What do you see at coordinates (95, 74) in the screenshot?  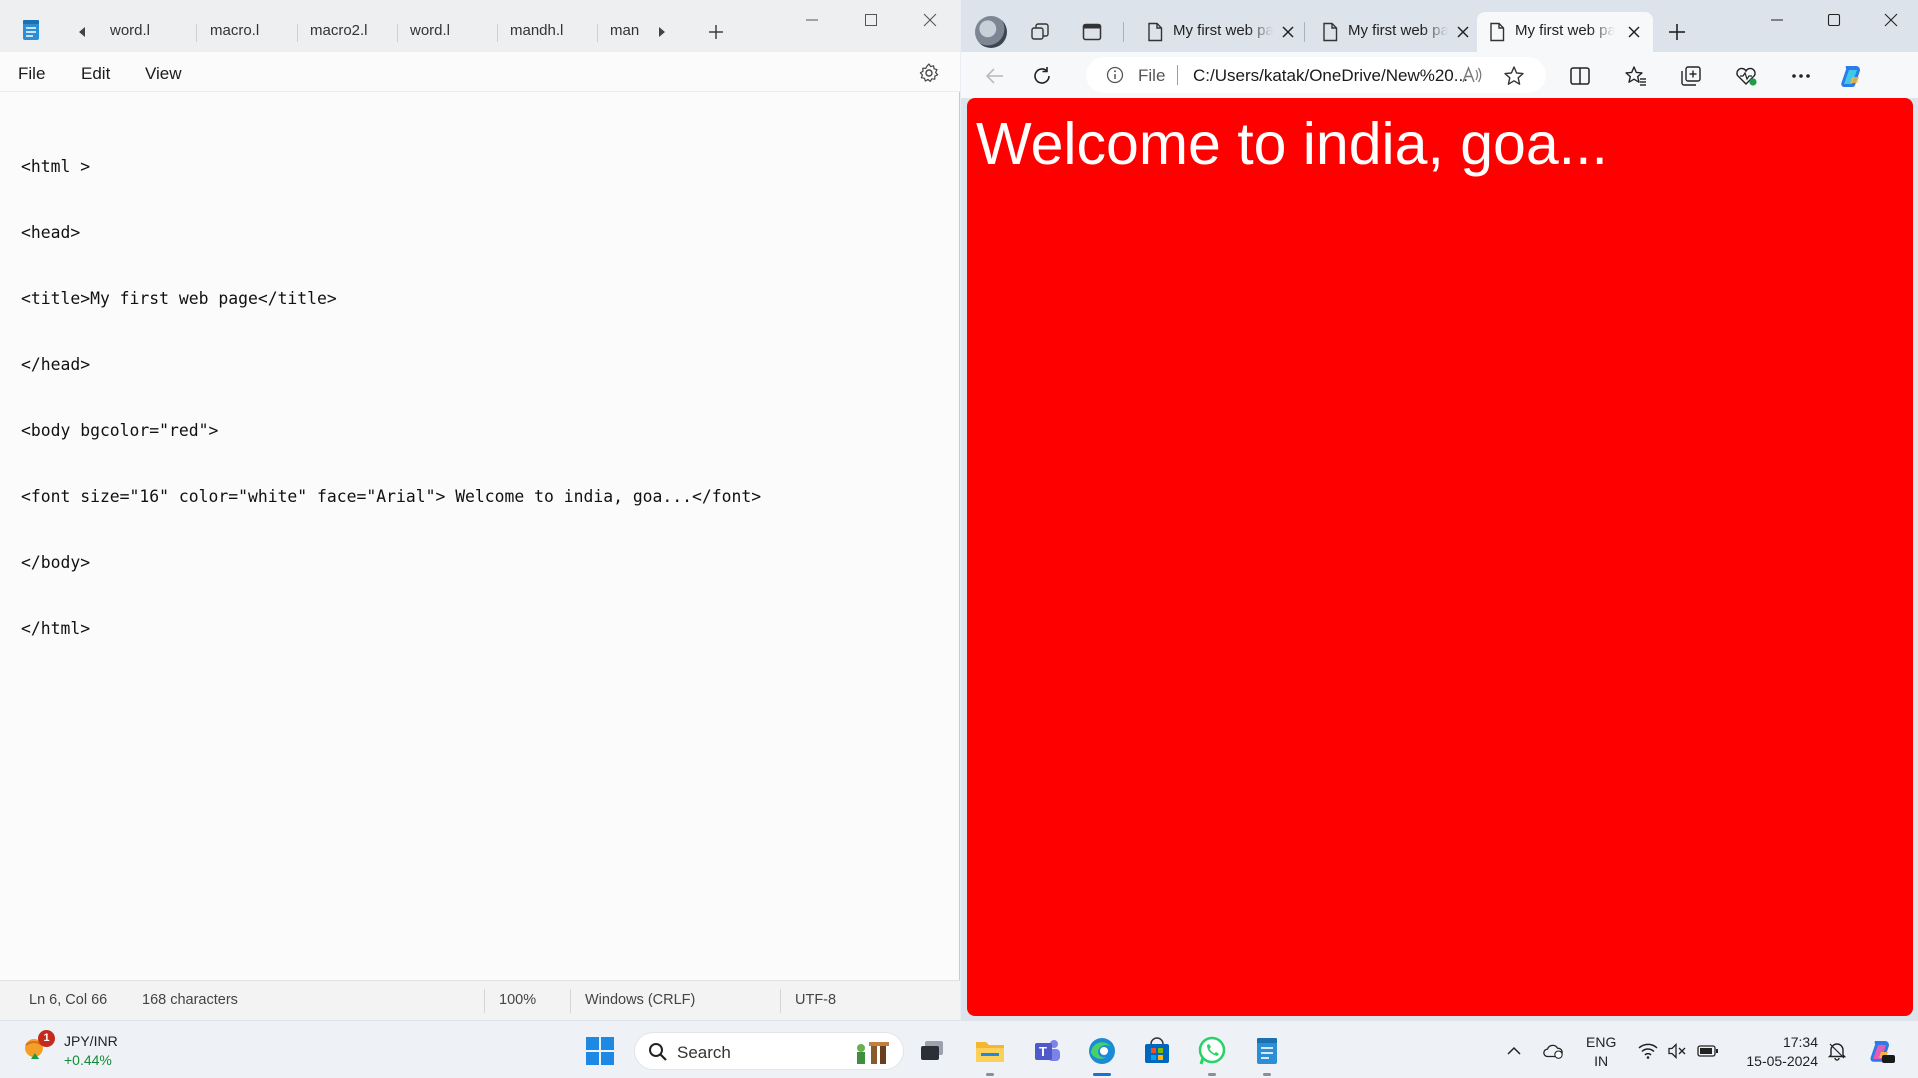 I see `menu-edit: Edit` at bounding box center [95, 74].